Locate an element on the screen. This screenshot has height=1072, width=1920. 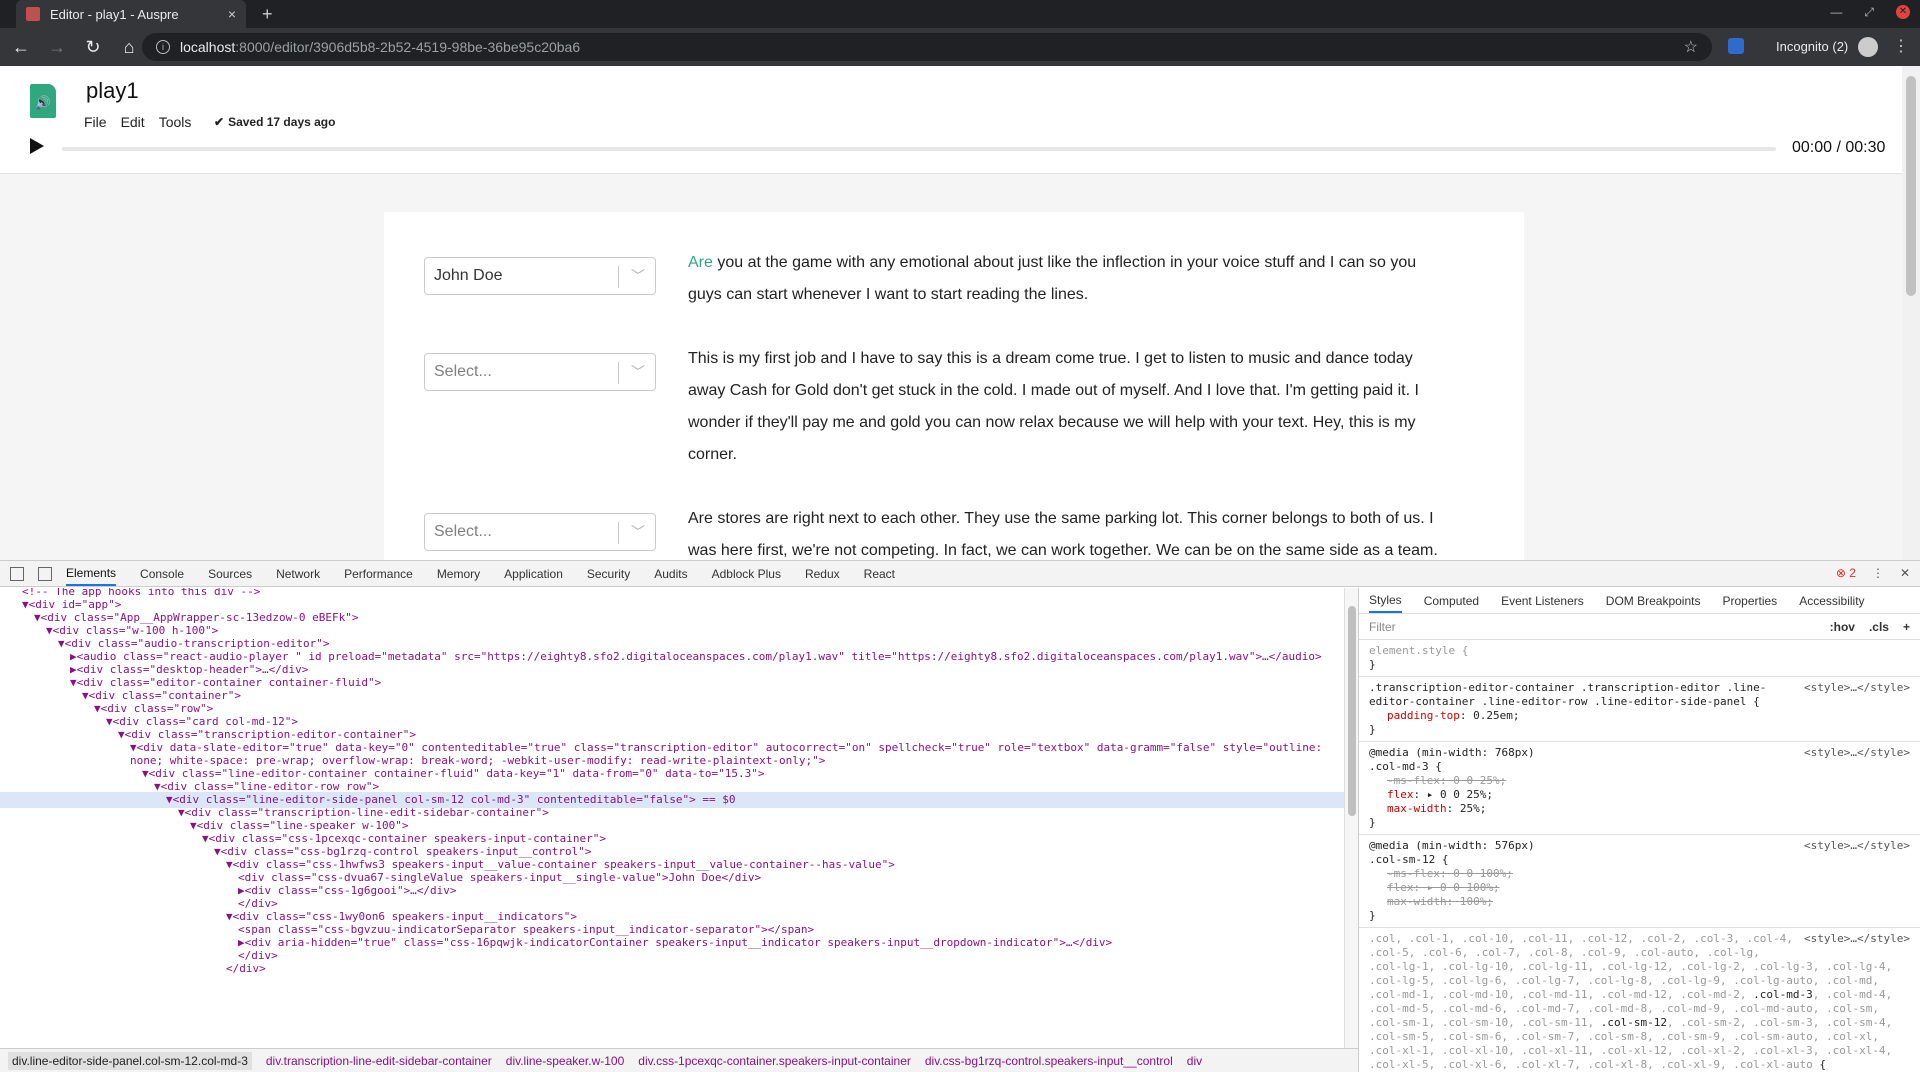
menu-tools: Tools is located at coordinates (175, 122).